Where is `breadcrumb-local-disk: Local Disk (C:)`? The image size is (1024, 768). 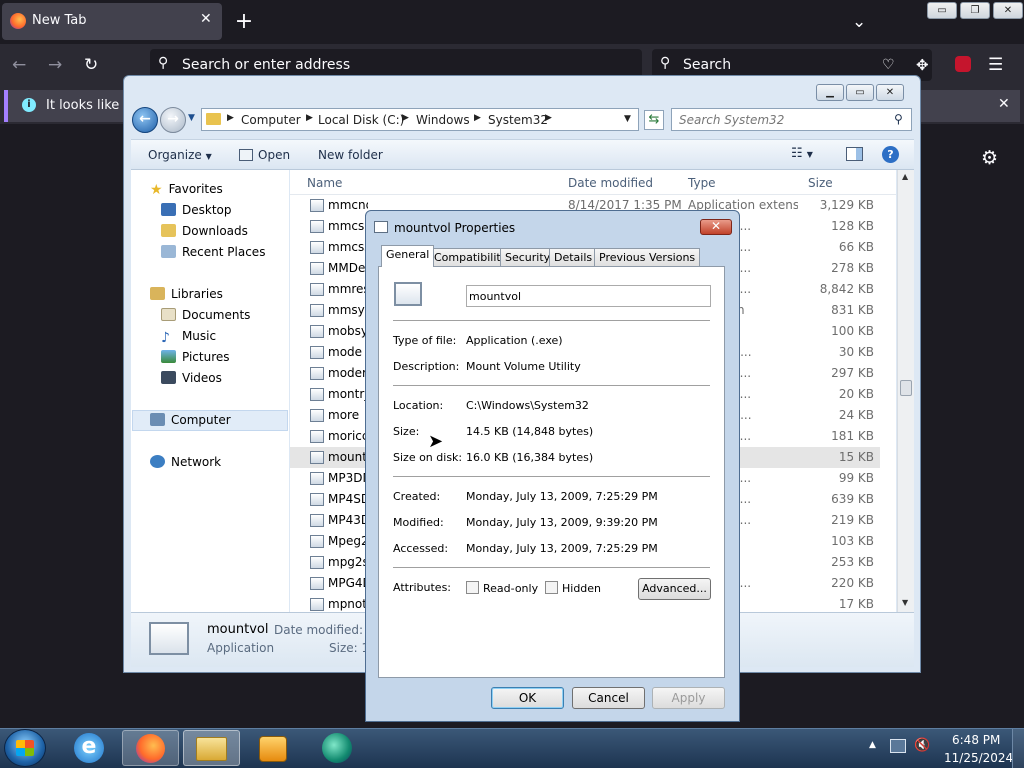 breadcrumb-local-disk: Local Disk (C:) is located at coordinates (361, 120).